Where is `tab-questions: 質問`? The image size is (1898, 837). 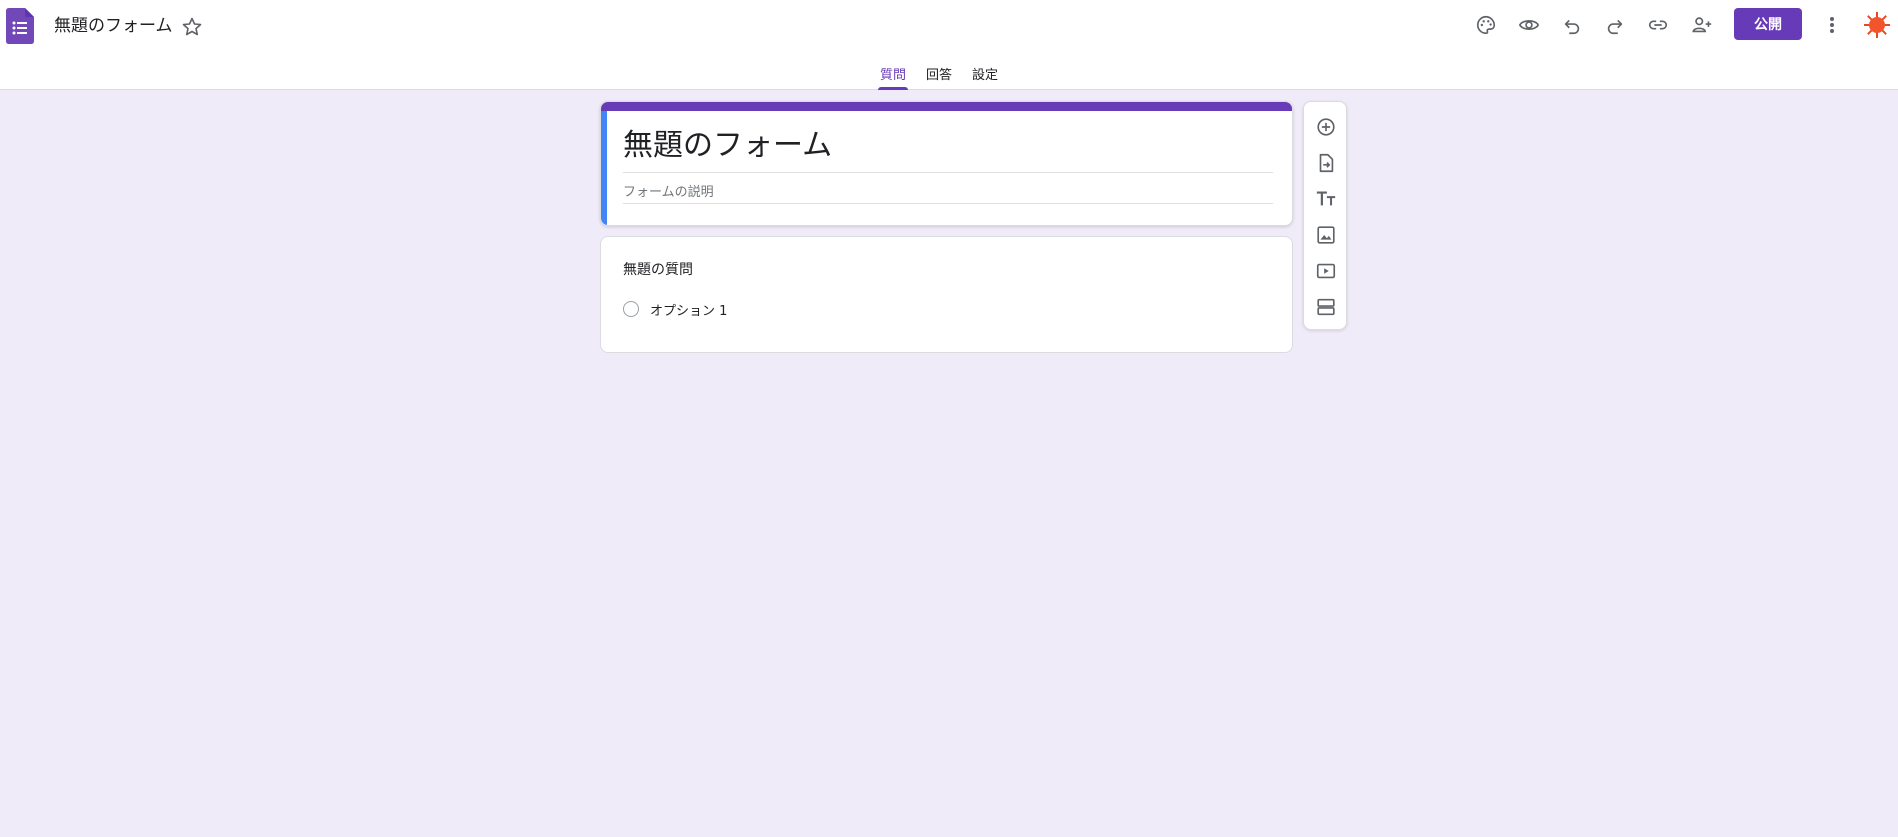
tab-questions: 質問 is located at coordinates (893, 73).